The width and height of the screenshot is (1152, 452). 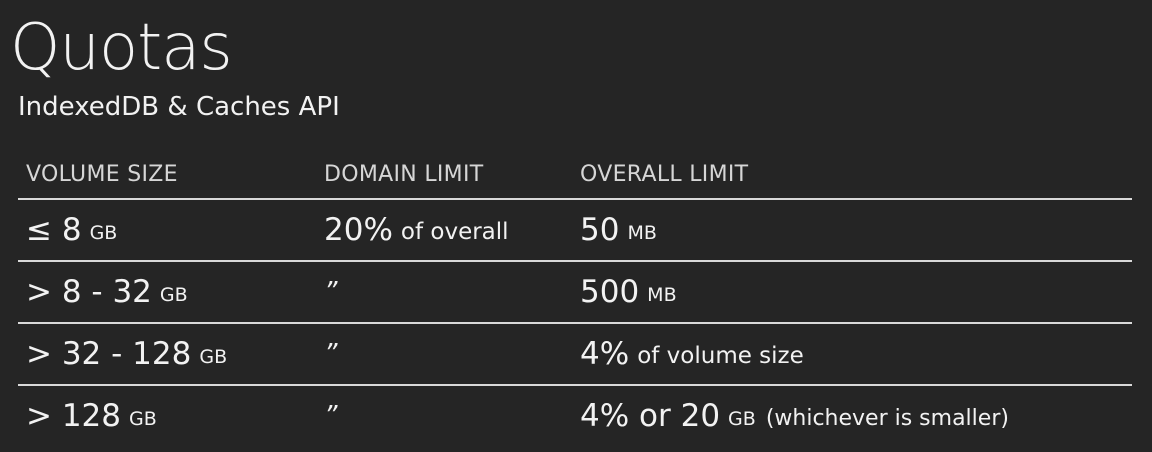 I want to click on header-domain-limit: DOMAIN LIMIT, so click(x=404, y=174).